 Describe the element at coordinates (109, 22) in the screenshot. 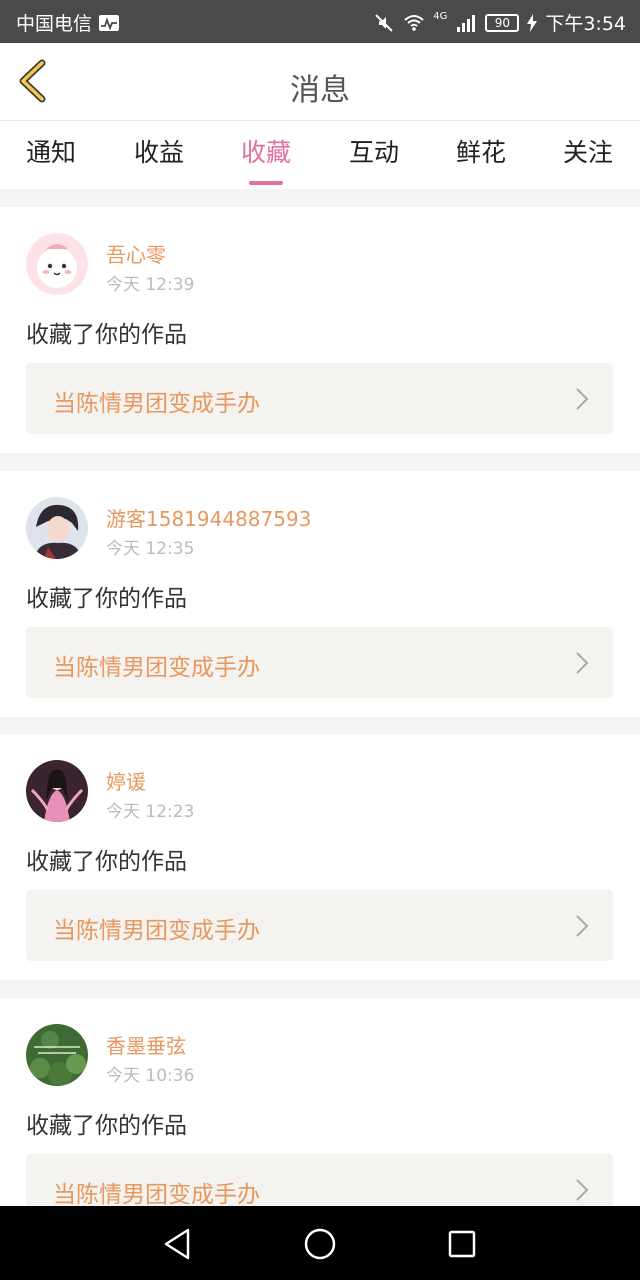

I see `activity-icon` at that location.